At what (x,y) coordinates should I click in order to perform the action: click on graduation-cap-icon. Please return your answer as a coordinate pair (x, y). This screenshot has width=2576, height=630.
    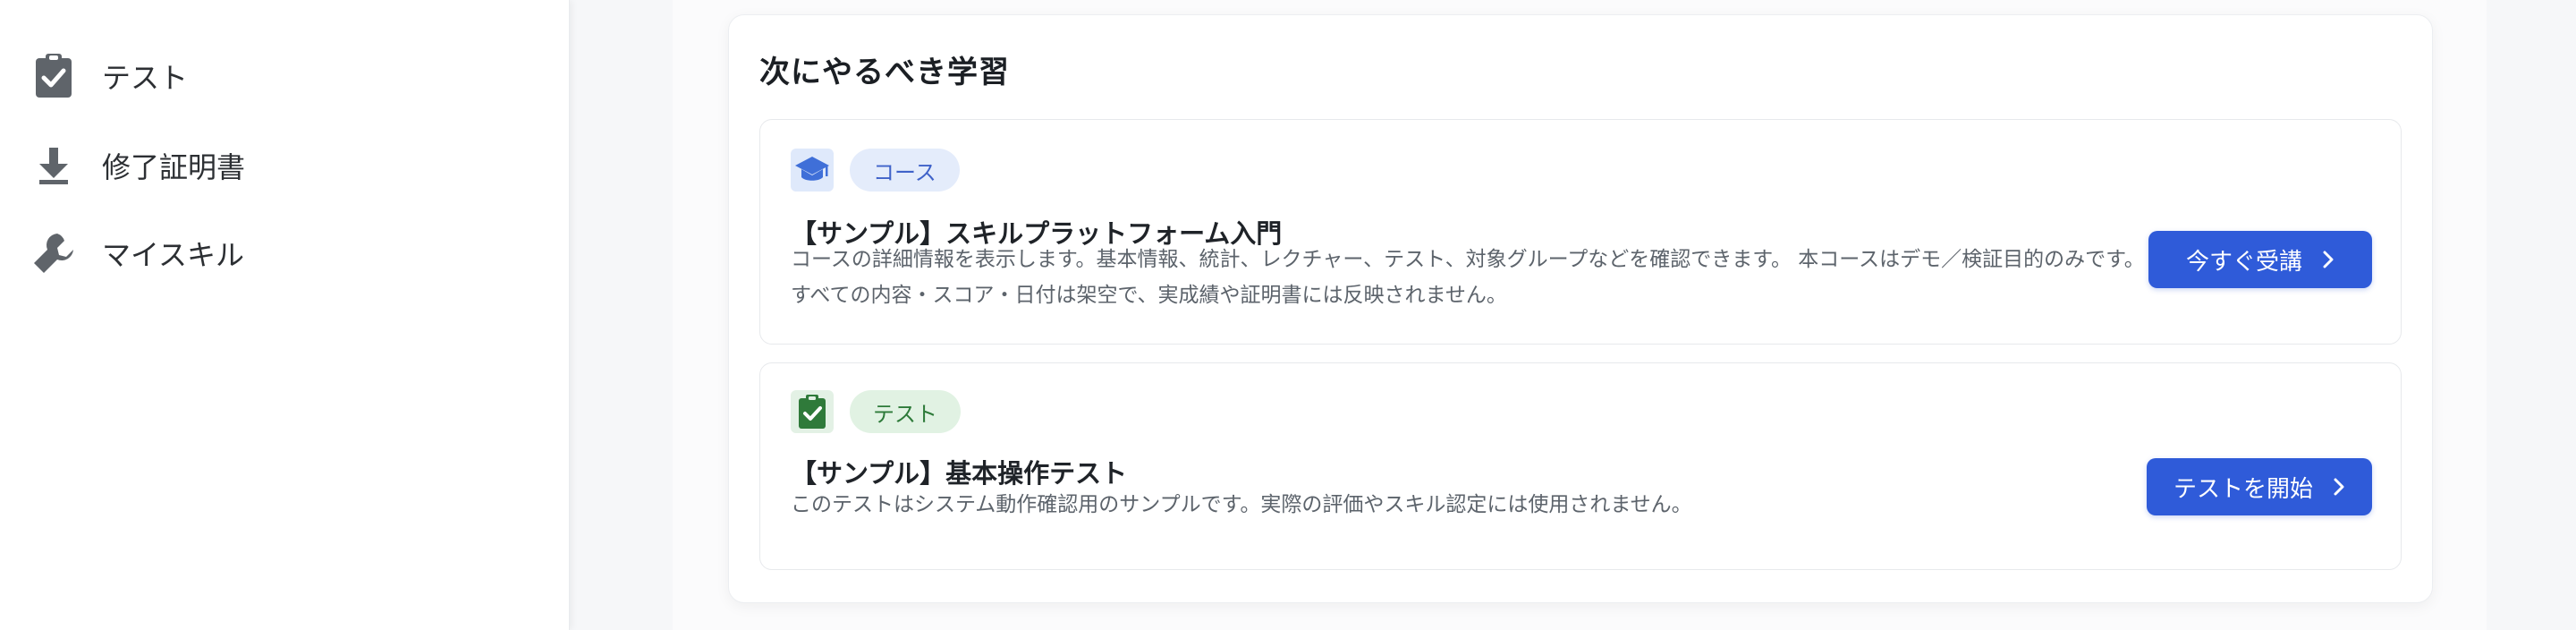
    Looking at the image, I should click on (812, 170).